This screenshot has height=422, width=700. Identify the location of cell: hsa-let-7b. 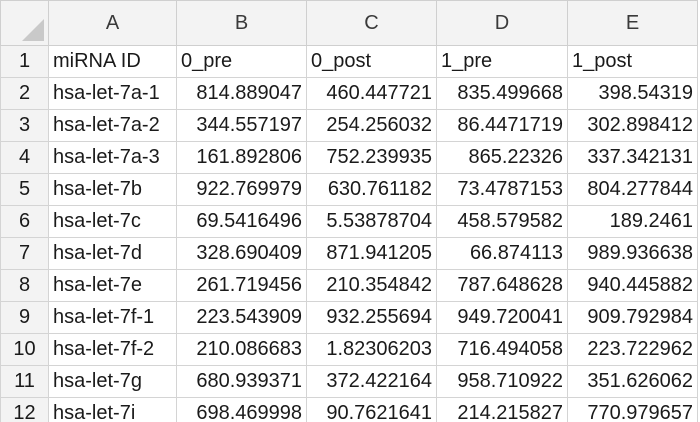
(112, 189).